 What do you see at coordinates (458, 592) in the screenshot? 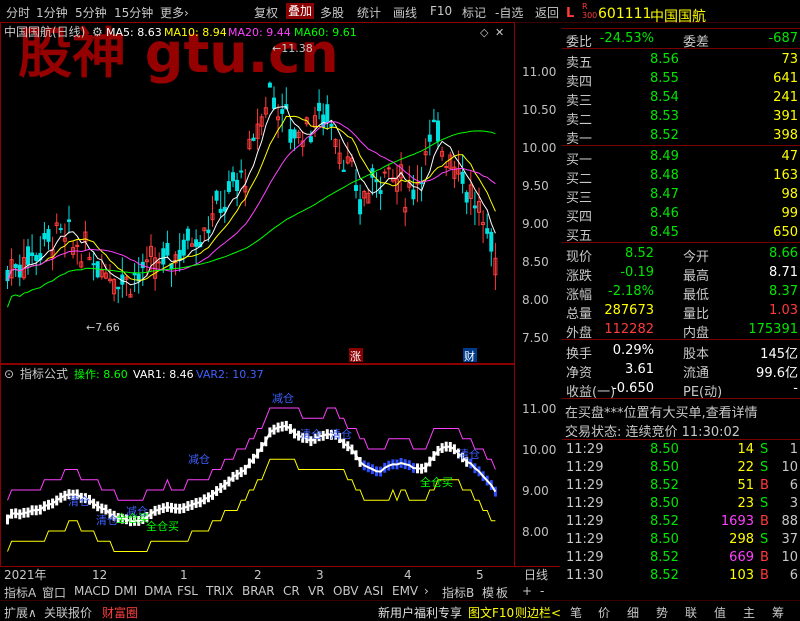
I see `tab-indicator-b: 指标B` at bounding box center [458, 592].